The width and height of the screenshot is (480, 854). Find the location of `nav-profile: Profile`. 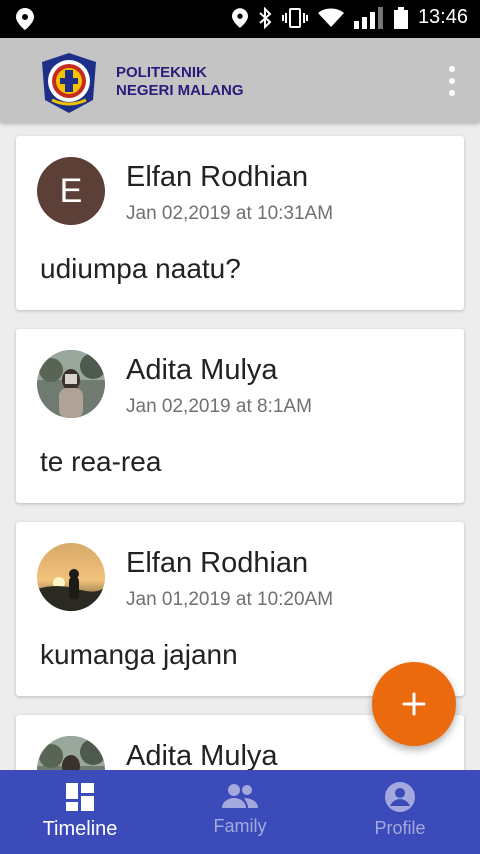

nav-profile: Profile is located at coordinates (400, 812).